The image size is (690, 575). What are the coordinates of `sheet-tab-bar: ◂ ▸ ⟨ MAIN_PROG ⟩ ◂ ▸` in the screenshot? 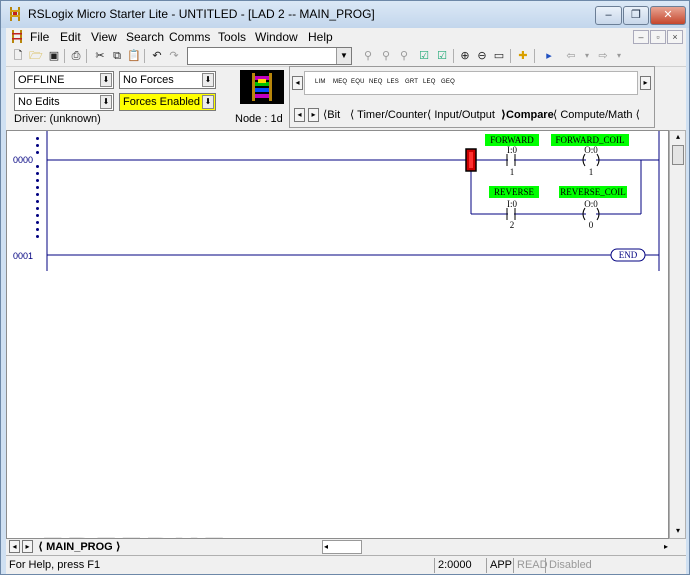 It's located at (346, 547).